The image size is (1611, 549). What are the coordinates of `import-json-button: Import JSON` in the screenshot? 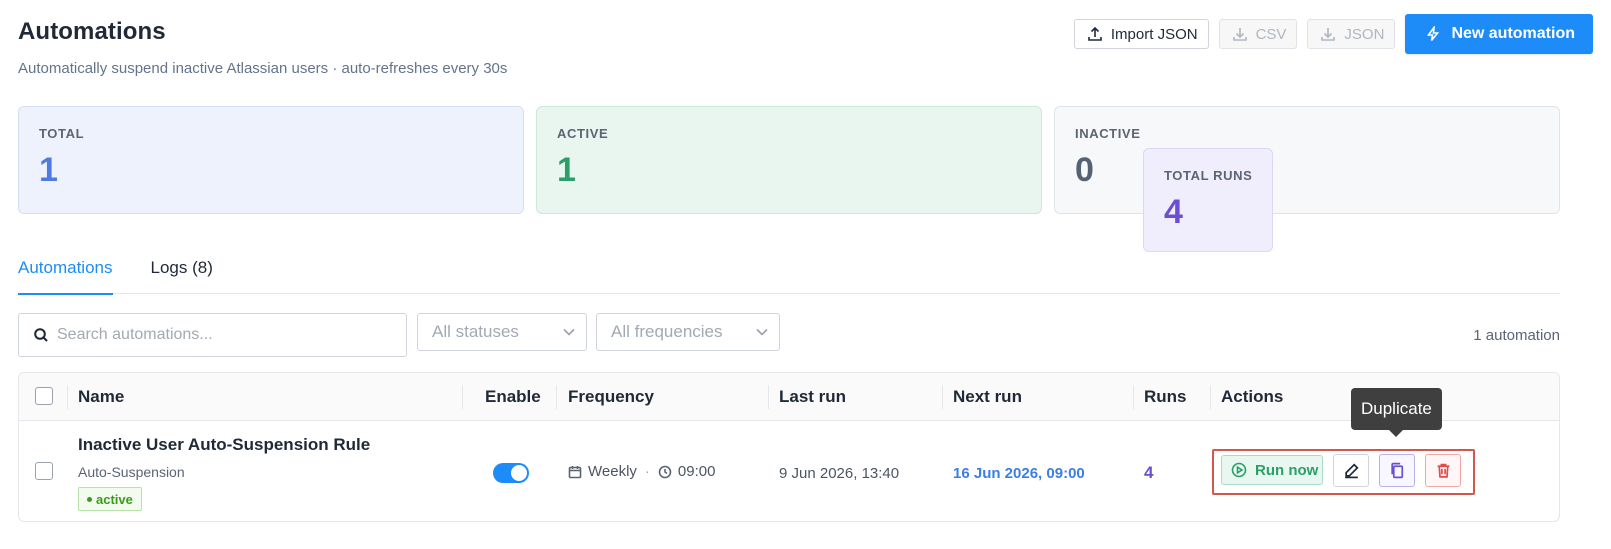 It's located at (1141, 34).